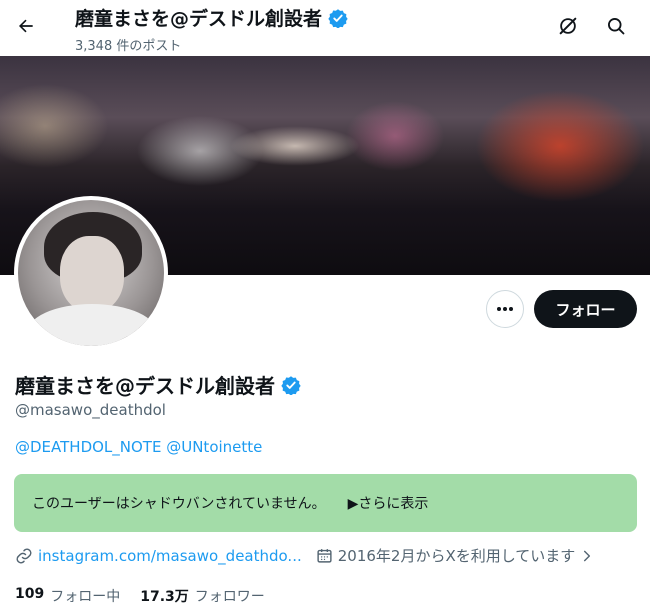 This screenshot has width=650, height=613. I want to click on bio-mention-link: @DEATHDOL_NOTE, so click(88, 447).